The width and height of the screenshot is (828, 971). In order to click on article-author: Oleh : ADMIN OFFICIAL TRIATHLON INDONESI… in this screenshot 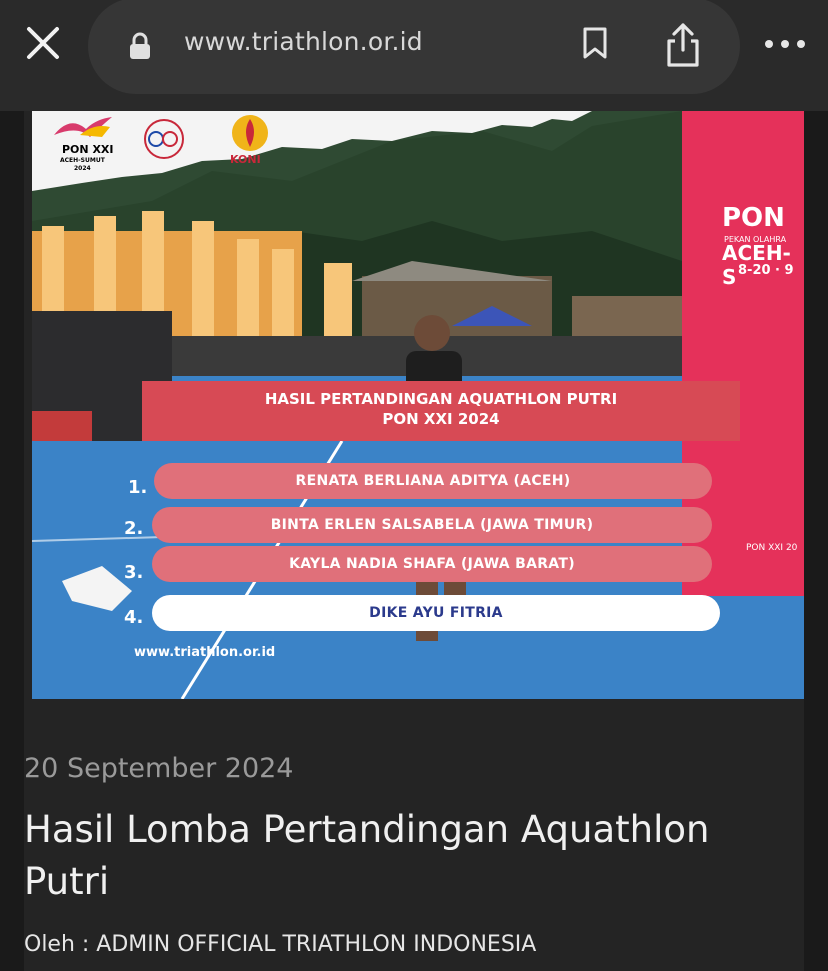, I will do `click(280, 944)`.